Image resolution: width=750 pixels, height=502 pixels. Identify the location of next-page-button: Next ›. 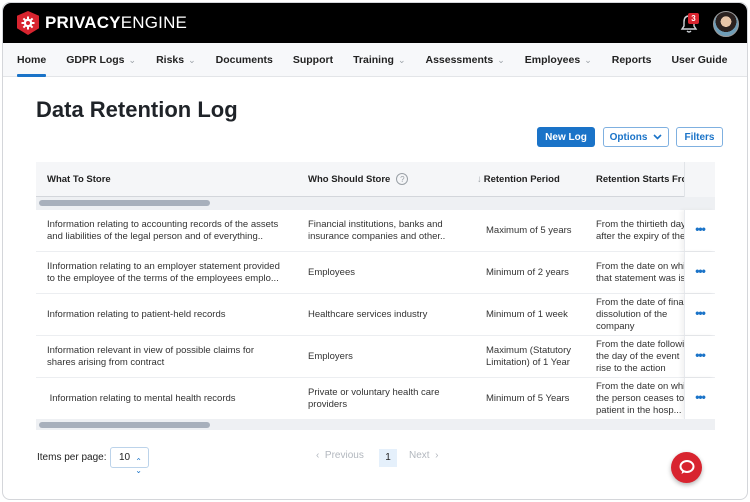
(423, 455).